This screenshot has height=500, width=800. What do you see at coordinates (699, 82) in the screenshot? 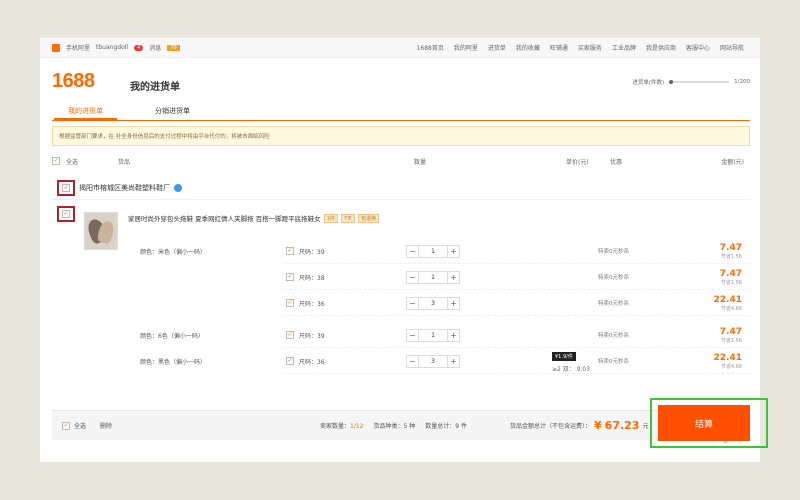
I see `cart-capacity-bar` at bounding box center [699, 82].